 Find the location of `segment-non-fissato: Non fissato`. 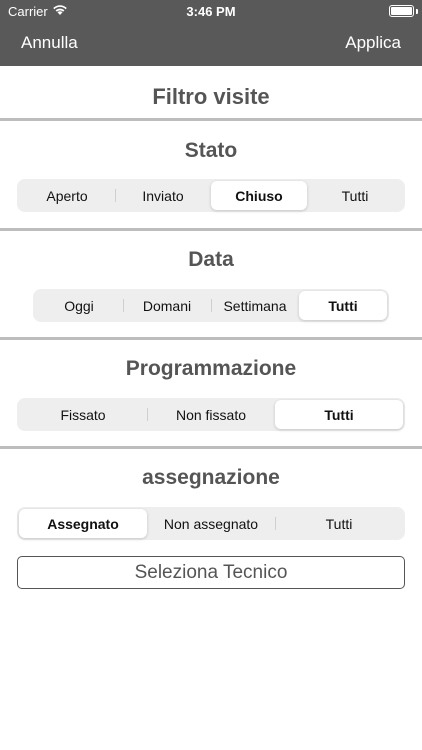

segment-non-fissato: Non fissato is located at coordinates (211, 414).